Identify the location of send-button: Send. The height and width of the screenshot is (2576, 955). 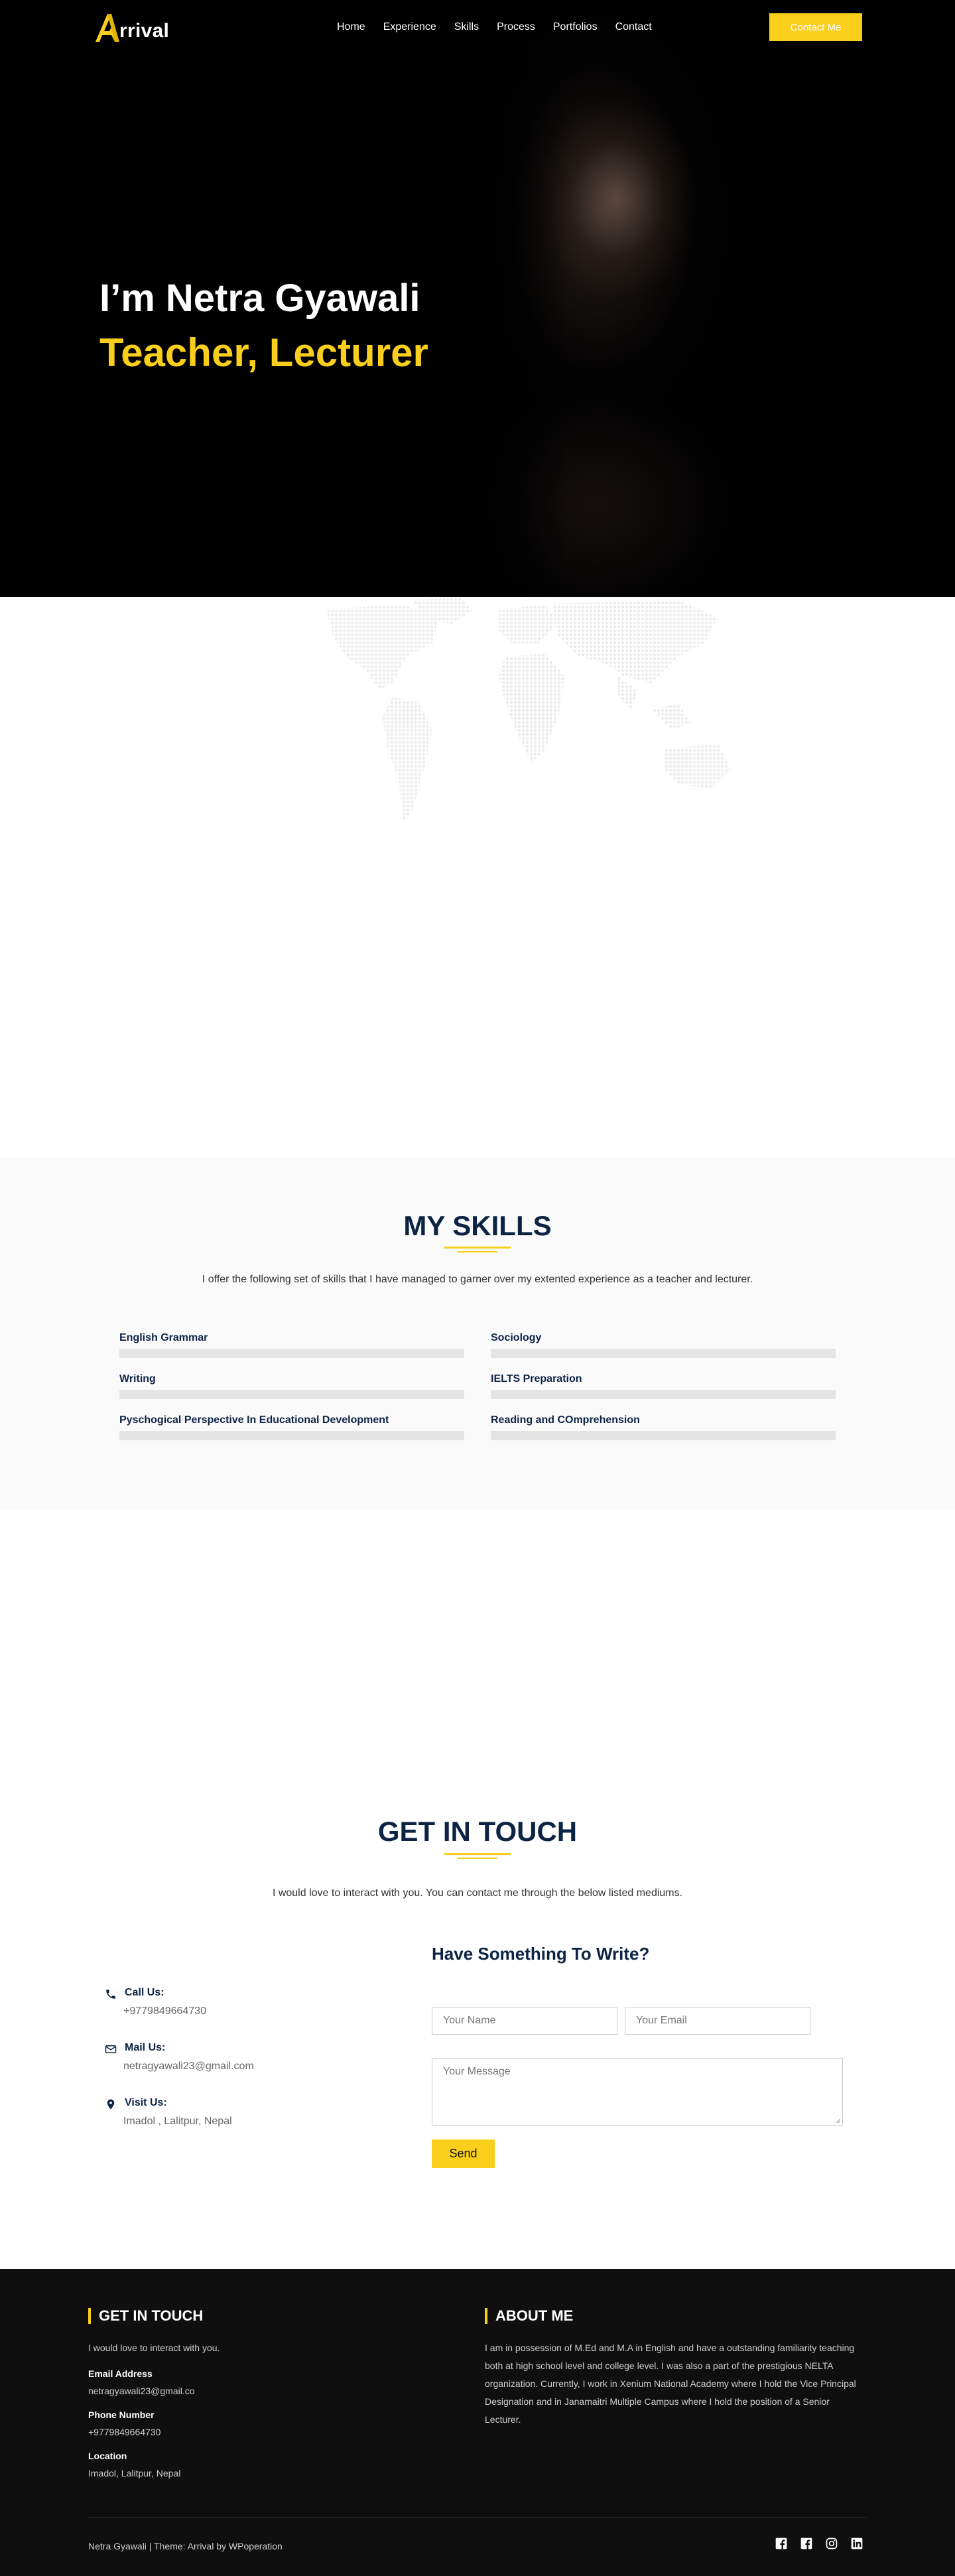
(463, 2153).